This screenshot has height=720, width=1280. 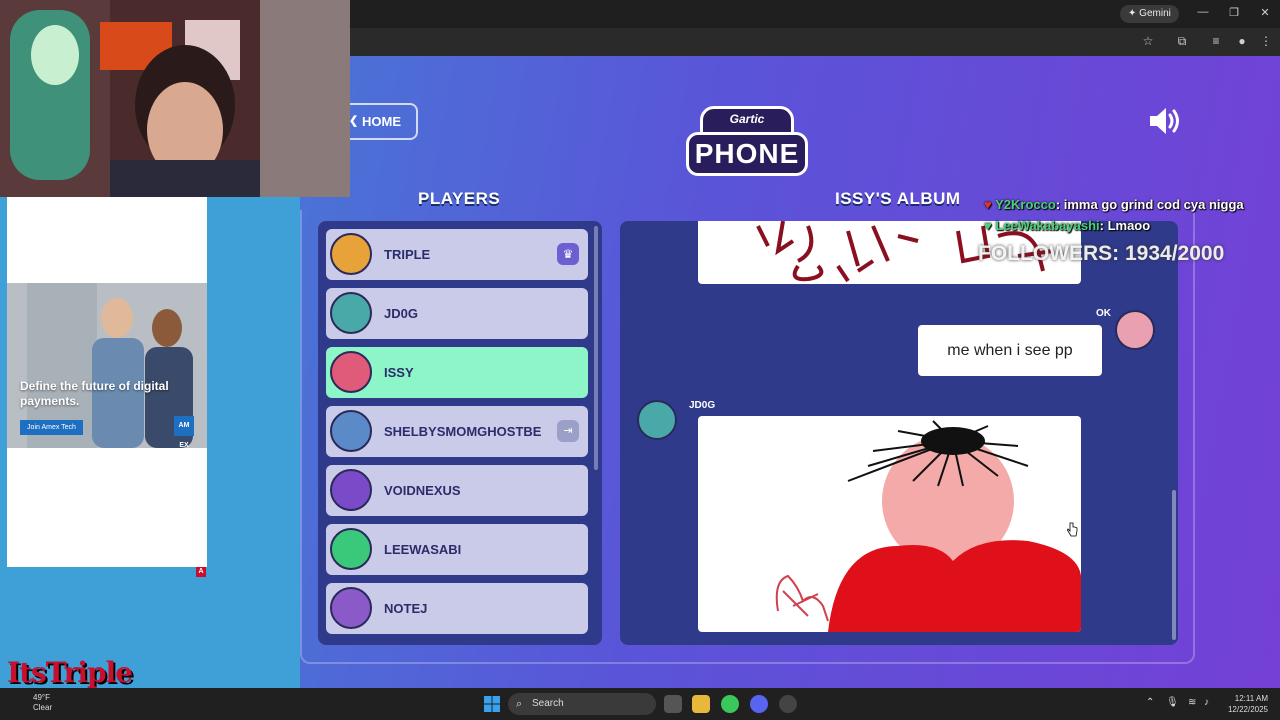 What do you see at coordinates (1206, 702) in the screenshot?
I see `volume-icon: ♪` at bounding box center [1206, 702].